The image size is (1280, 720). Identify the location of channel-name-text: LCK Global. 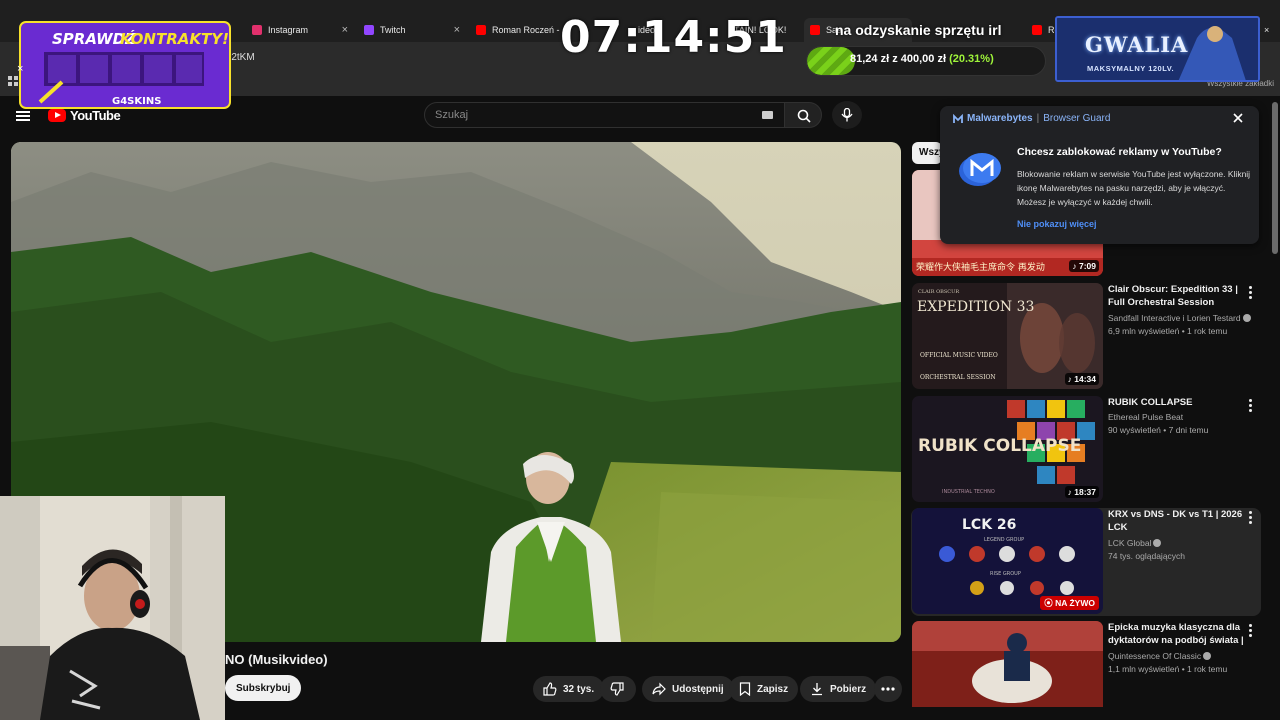
(1130, 543).